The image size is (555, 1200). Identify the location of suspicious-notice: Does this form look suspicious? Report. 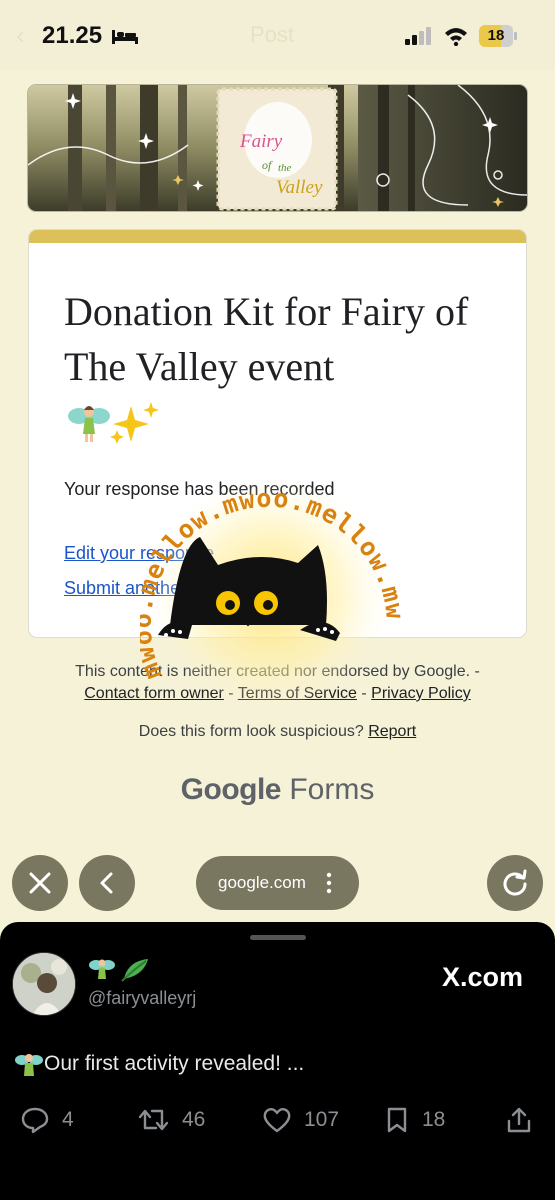
(277, 732).